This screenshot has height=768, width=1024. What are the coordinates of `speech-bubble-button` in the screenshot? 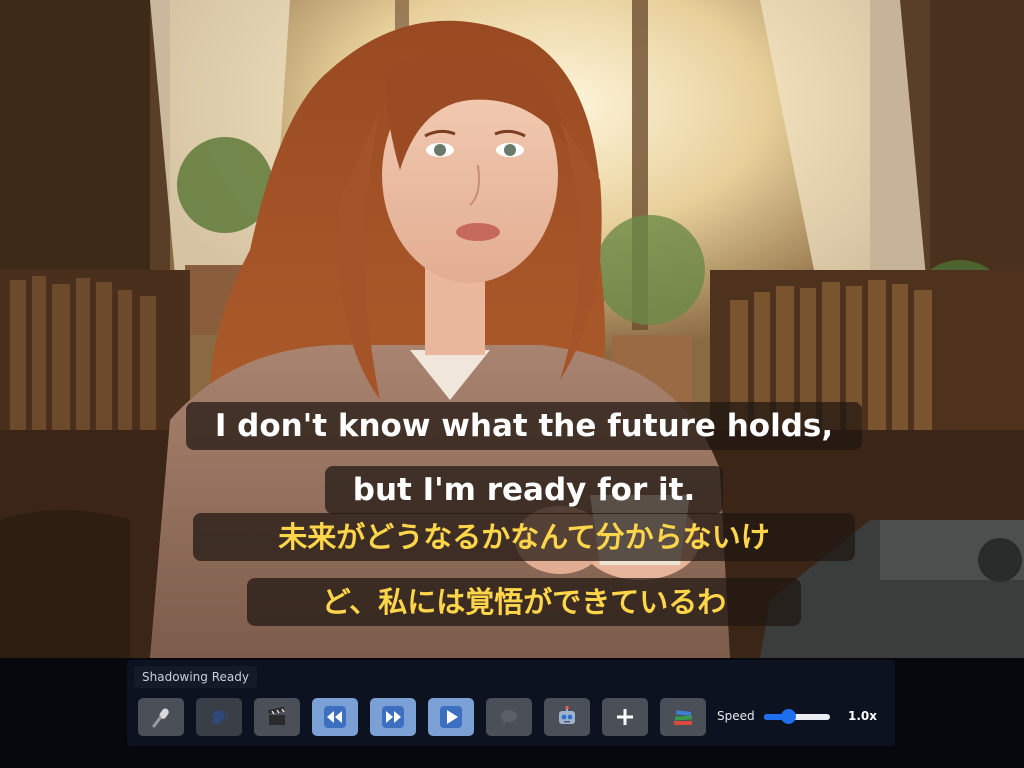 It's located at (509, 717).